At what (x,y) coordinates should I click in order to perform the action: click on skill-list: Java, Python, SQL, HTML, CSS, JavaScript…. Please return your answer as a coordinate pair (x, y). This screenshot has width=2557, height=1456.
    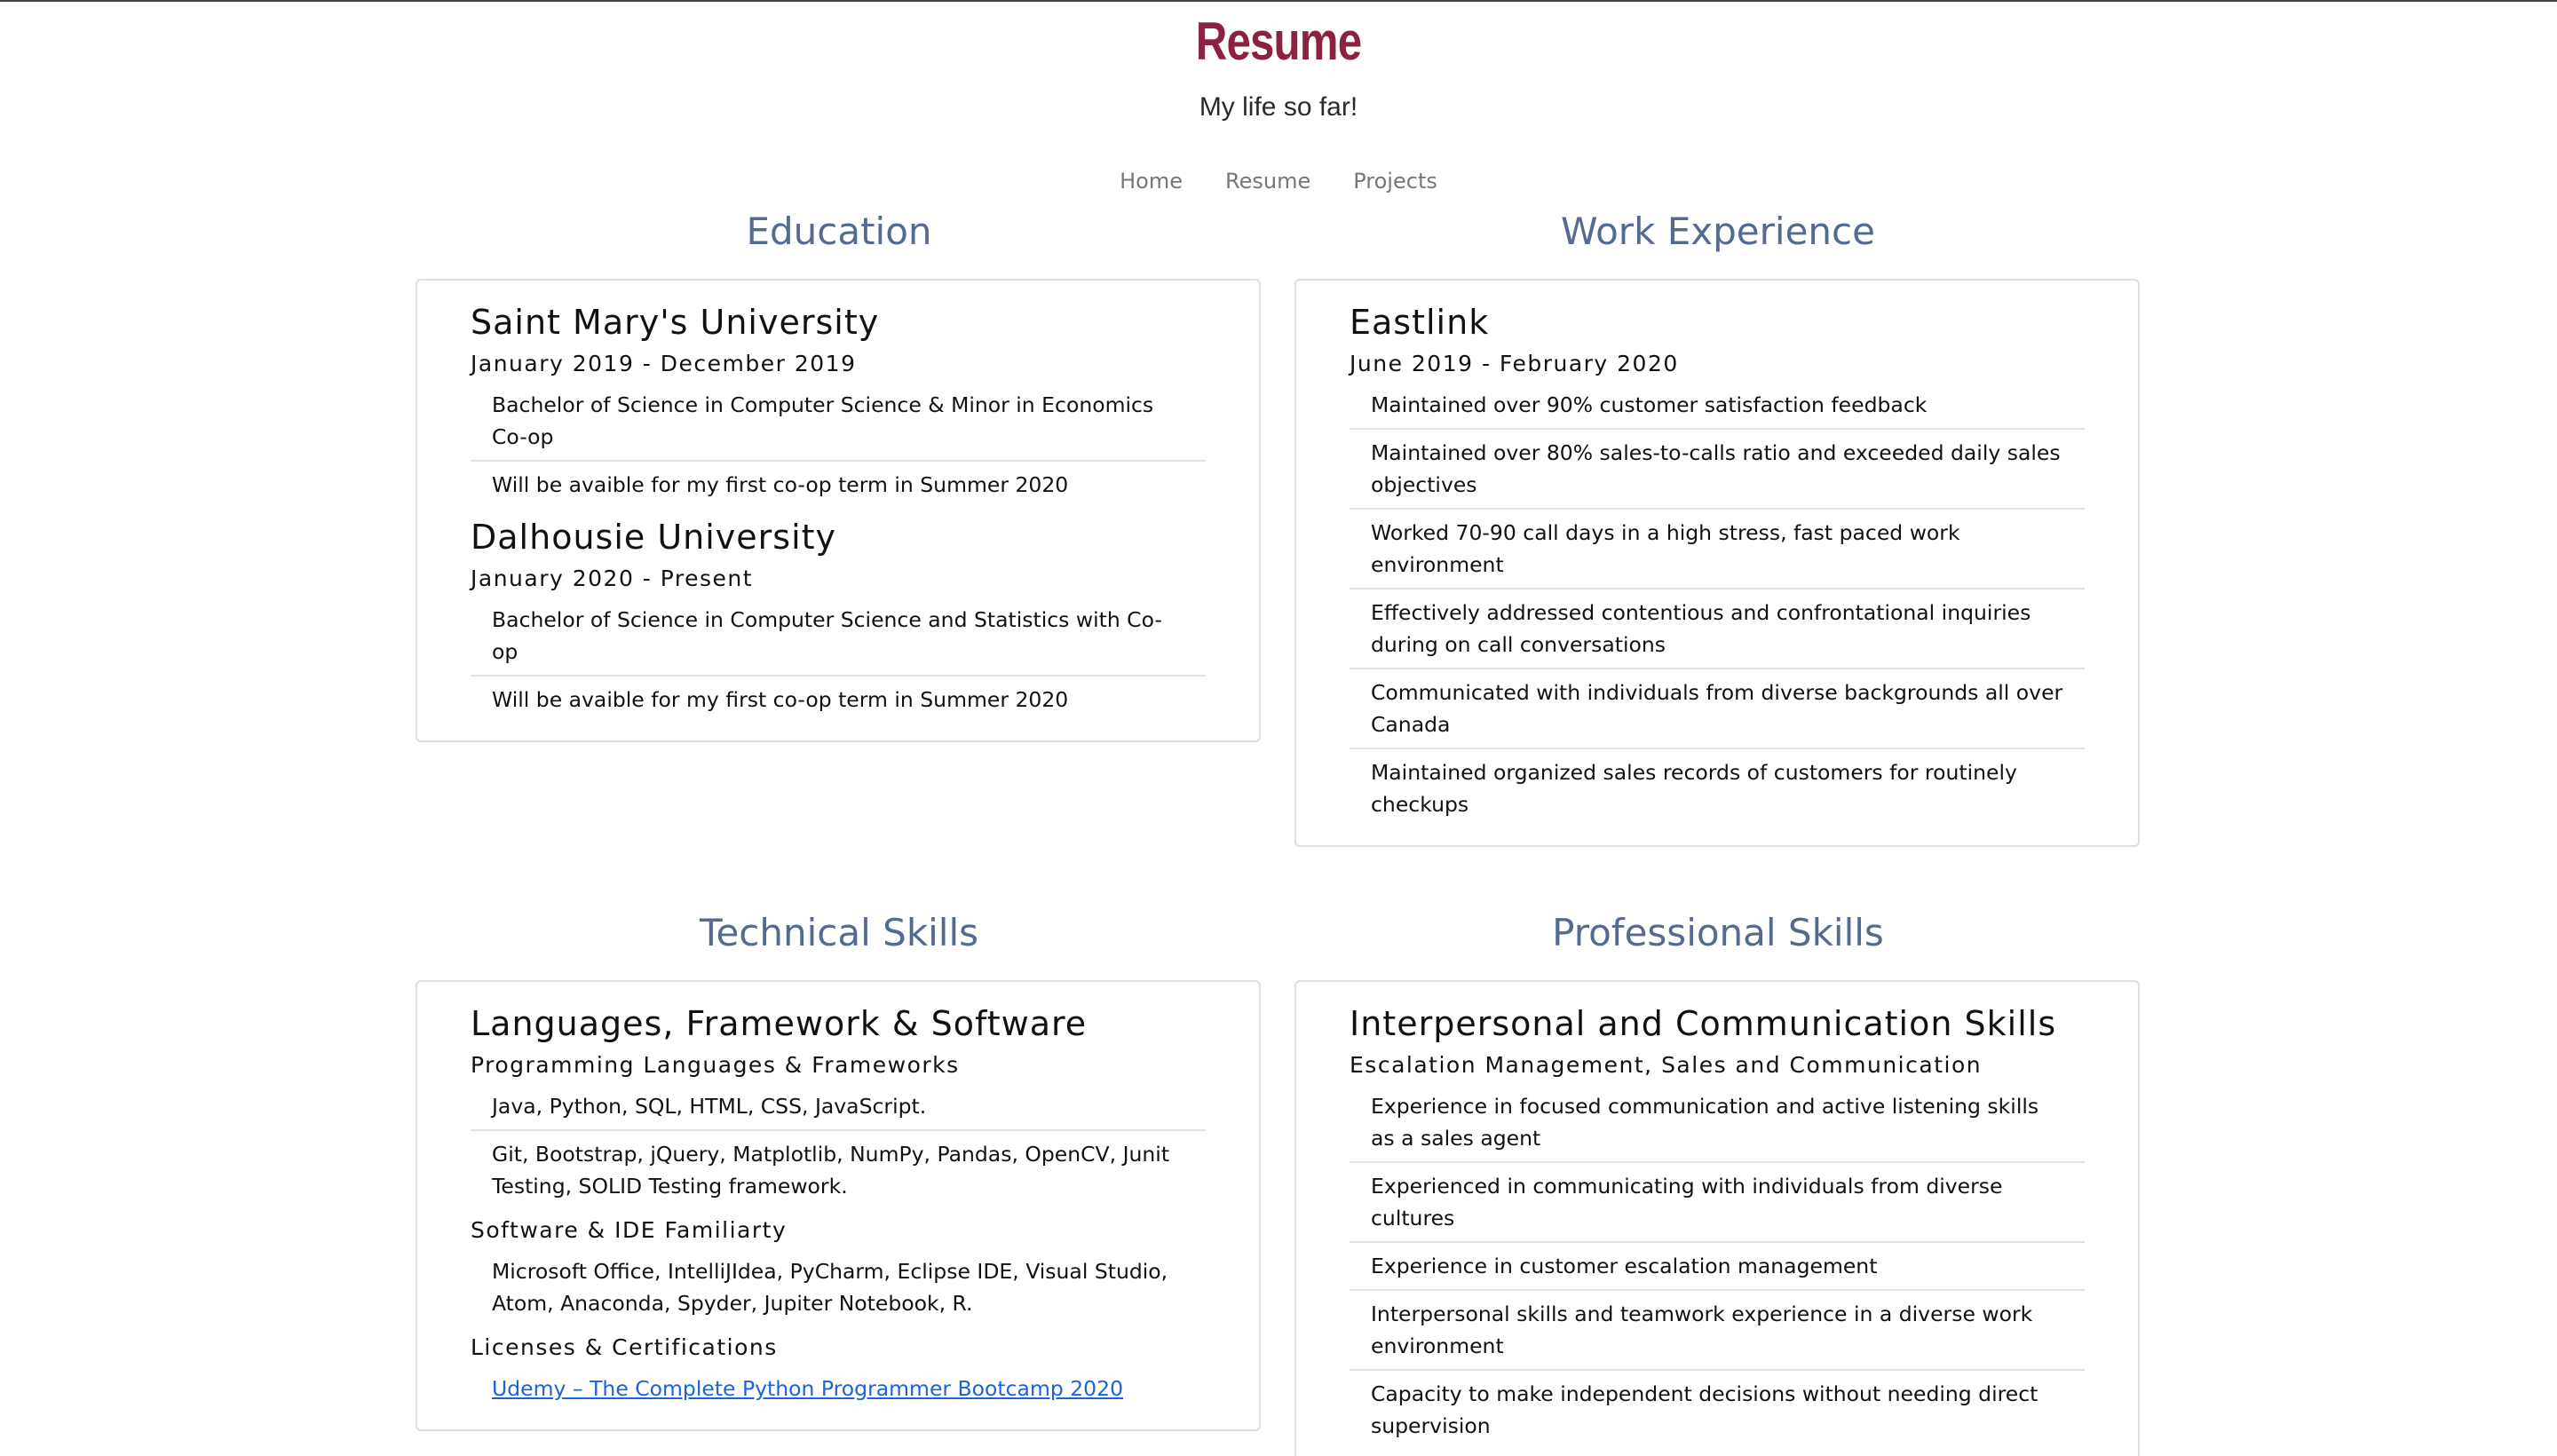
    Looking at the image, I should click on (838, 1146).